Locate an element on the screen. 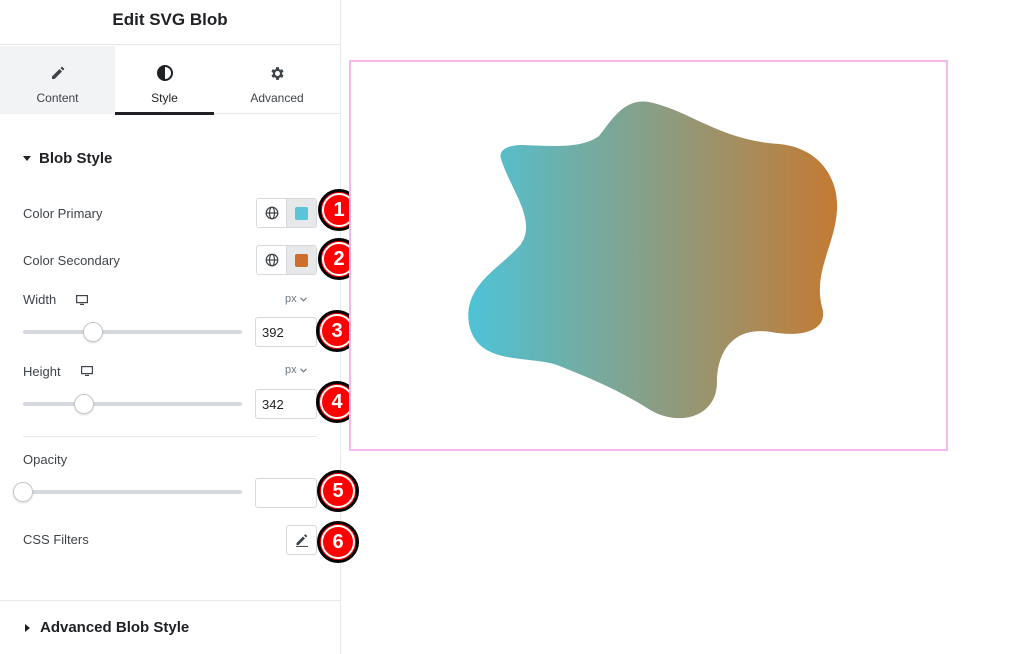  color-primary-control is located at coordinates (286, 213).